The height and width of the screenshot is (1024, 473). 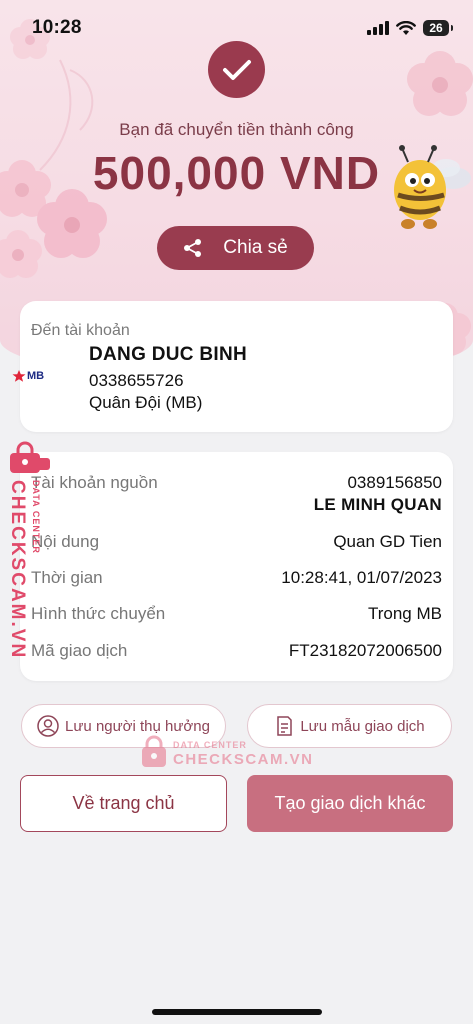 What do you see at coordinates (377, 504) in the screenshot?
I see `source-account-name: LE MINH QUAN` at bounding box center [377, 504].